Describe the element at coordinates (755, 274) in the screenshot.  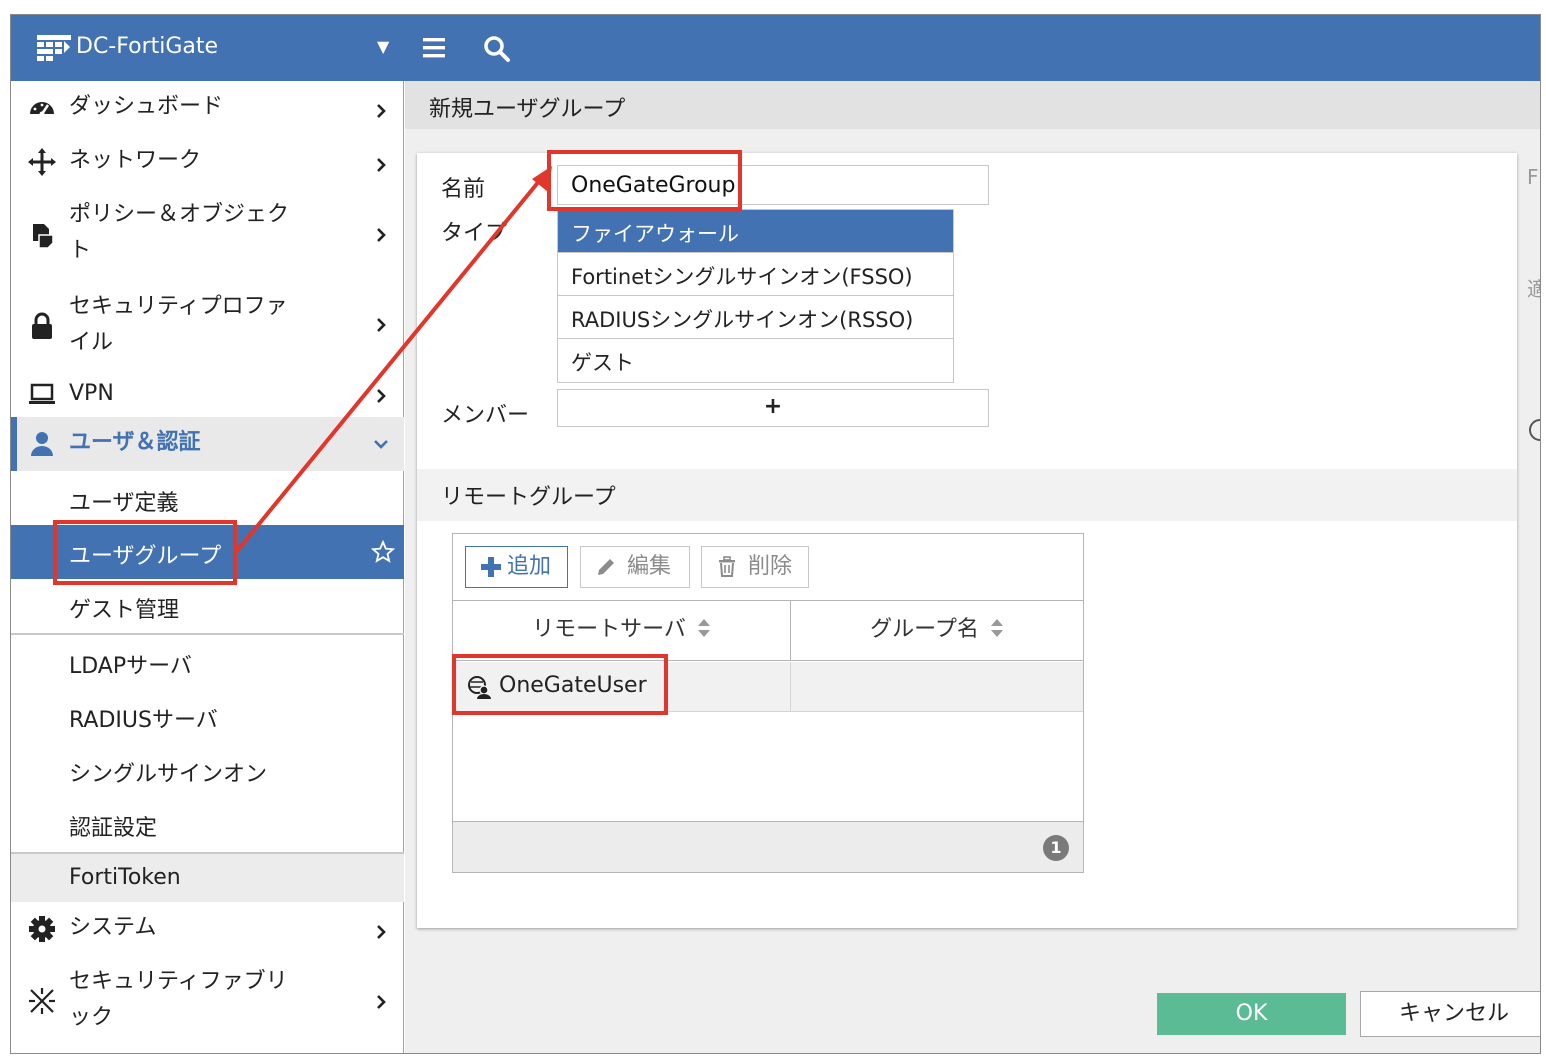
I see `type-option-fsso: Fortinetシングルサインオン(FSSO)` at that location.